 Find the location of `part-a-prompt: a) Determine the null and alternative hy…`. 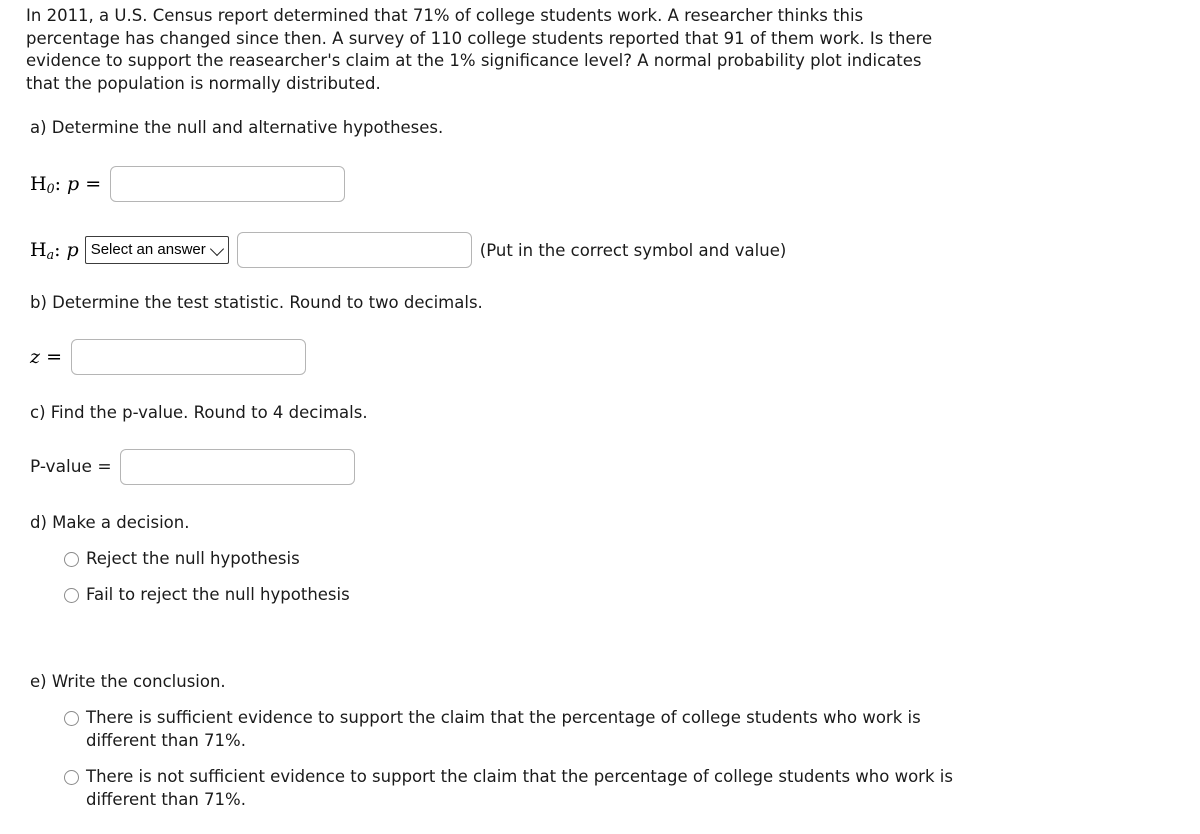

part-a-prompt: a) Determine the null and alternative hy… is located at coordinates (237, 127).